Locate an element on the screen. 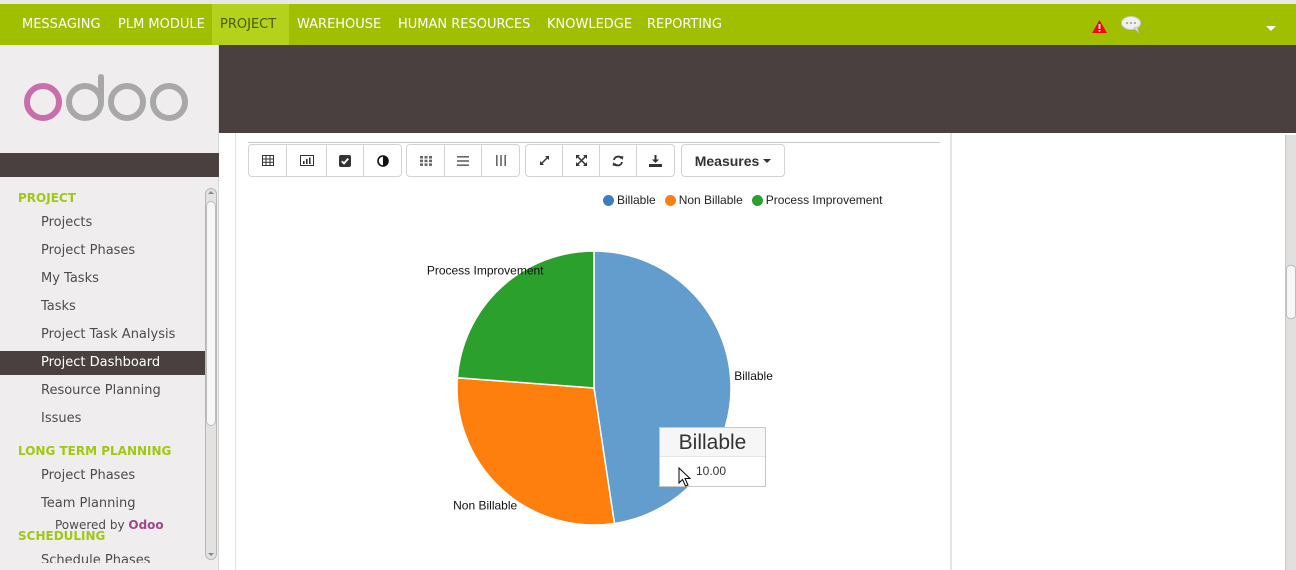 Image resolution: width=1296 pixels, height=570 pixels. page-scroll-thumb is located at coordinates (1291, 292).